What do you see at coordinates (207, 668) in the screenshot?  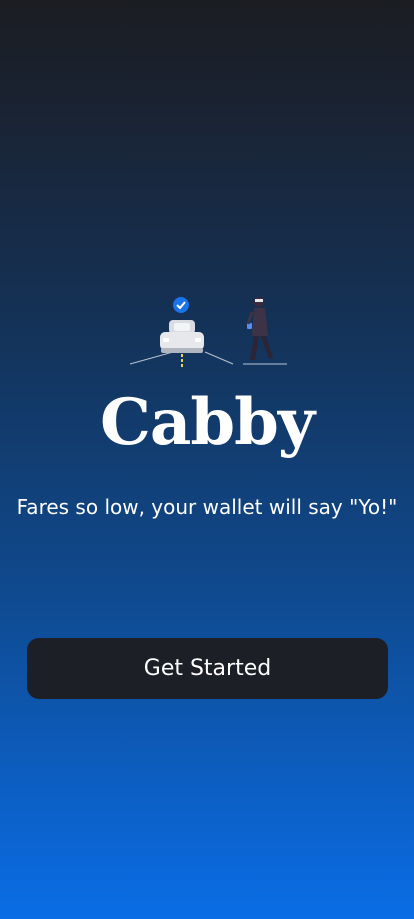 I see `get-started-button: Get Started` at bounding box center [207, 668].